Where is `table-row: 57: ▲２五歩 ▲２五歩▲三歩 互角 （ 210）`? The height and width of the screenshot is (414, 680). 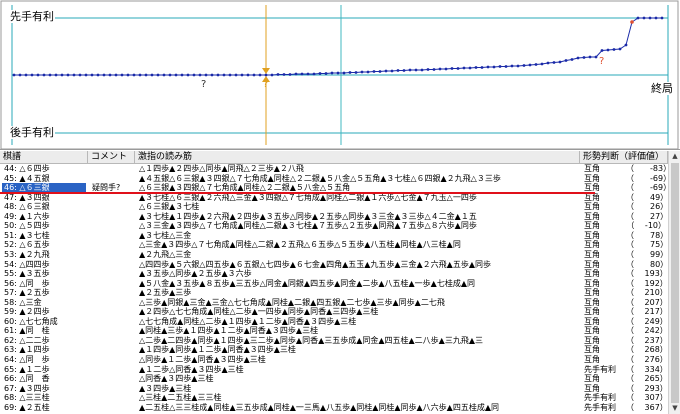 table-row: 57: ▲２五歩 ▲２五歩▲三歩 互角 （ 210） is located at coordinates (340, 293).